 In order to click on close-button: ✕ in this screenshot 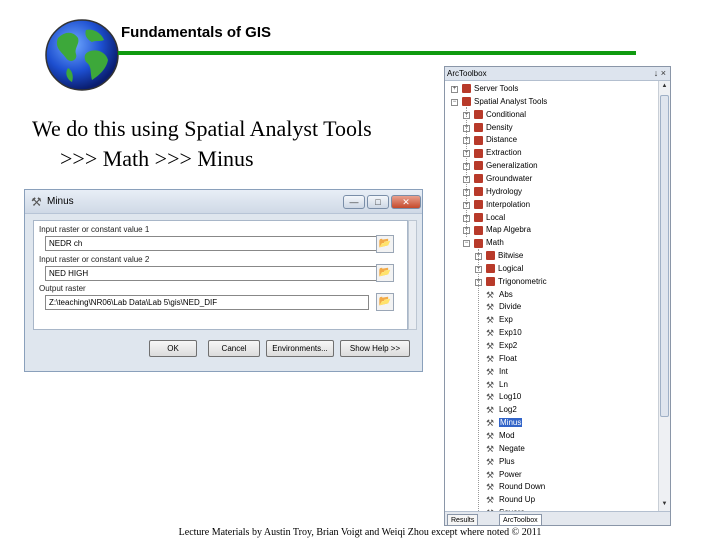, I will do `click(406, 202)`.